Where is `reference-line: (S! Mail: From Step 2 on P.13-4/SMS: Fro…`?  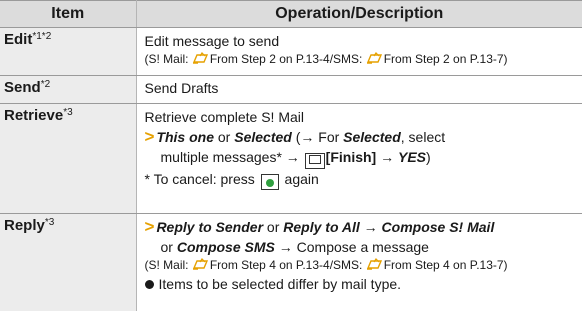
reference-line: (S! Mail: From Step 2 on P.13-4/SMS: Fro… is located at coordinates (326, 59).